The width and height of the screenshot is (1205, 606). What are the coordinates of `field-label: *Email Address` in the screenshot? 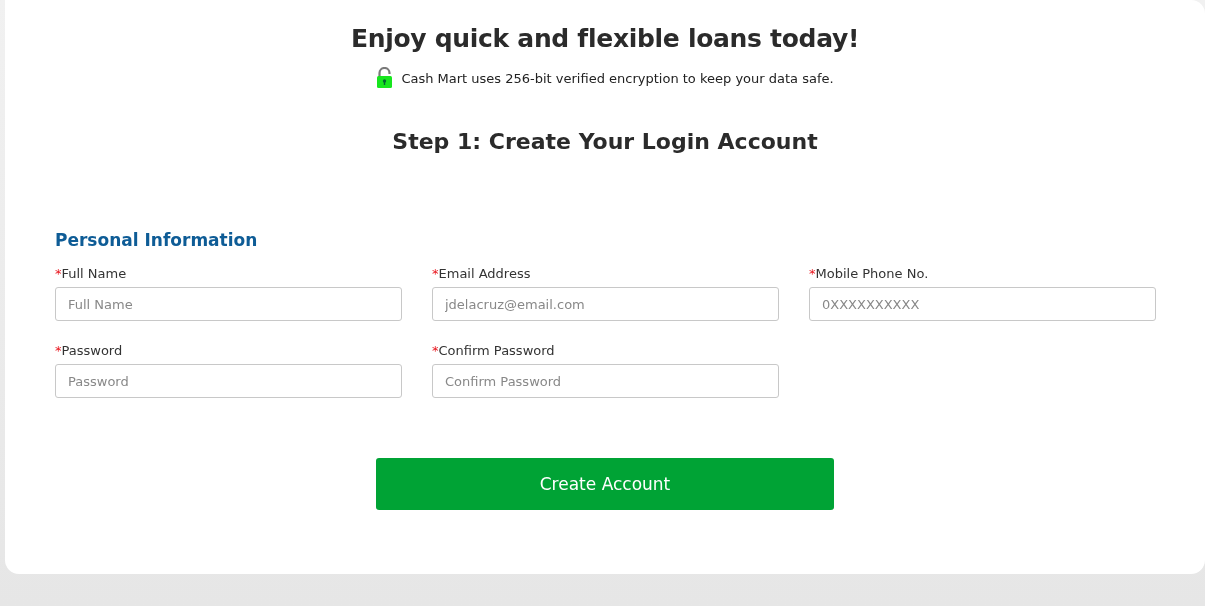 It's located at (482, 273).